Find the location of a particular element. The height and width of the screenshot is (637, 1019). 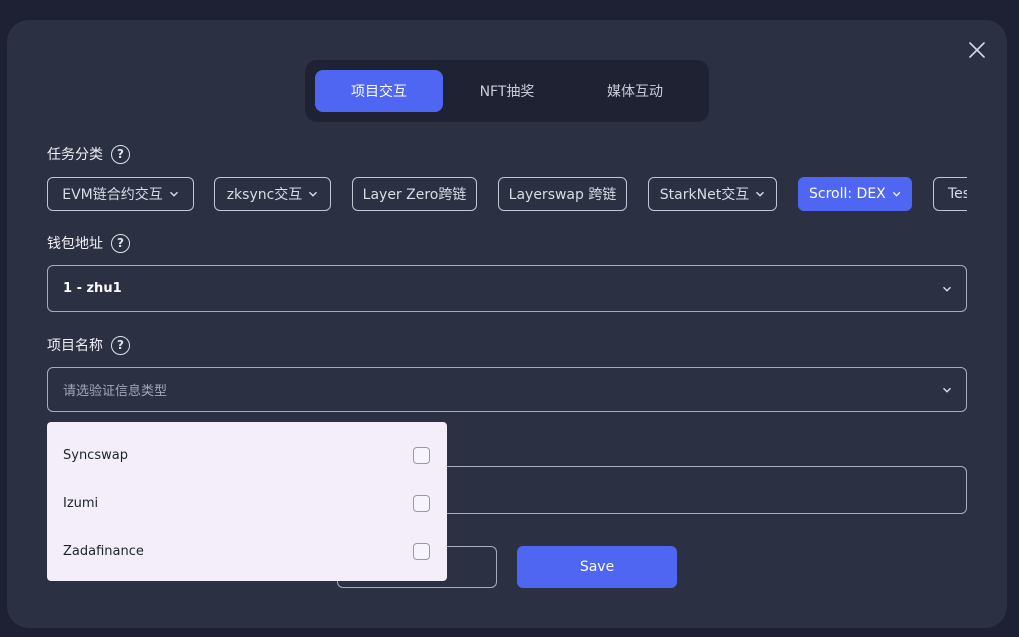

chip-label: Layer Zero跨链 is located at coordinates (414, 195).